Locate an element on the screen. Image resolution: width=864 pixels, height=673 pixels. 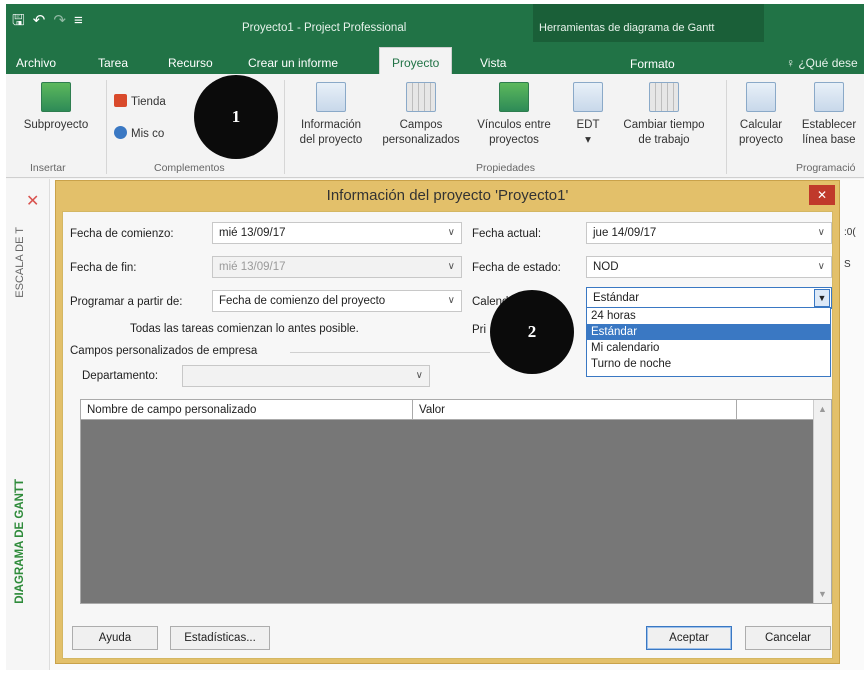
calendario-select: Estándar ▼ is located at coordinates (709, 298).